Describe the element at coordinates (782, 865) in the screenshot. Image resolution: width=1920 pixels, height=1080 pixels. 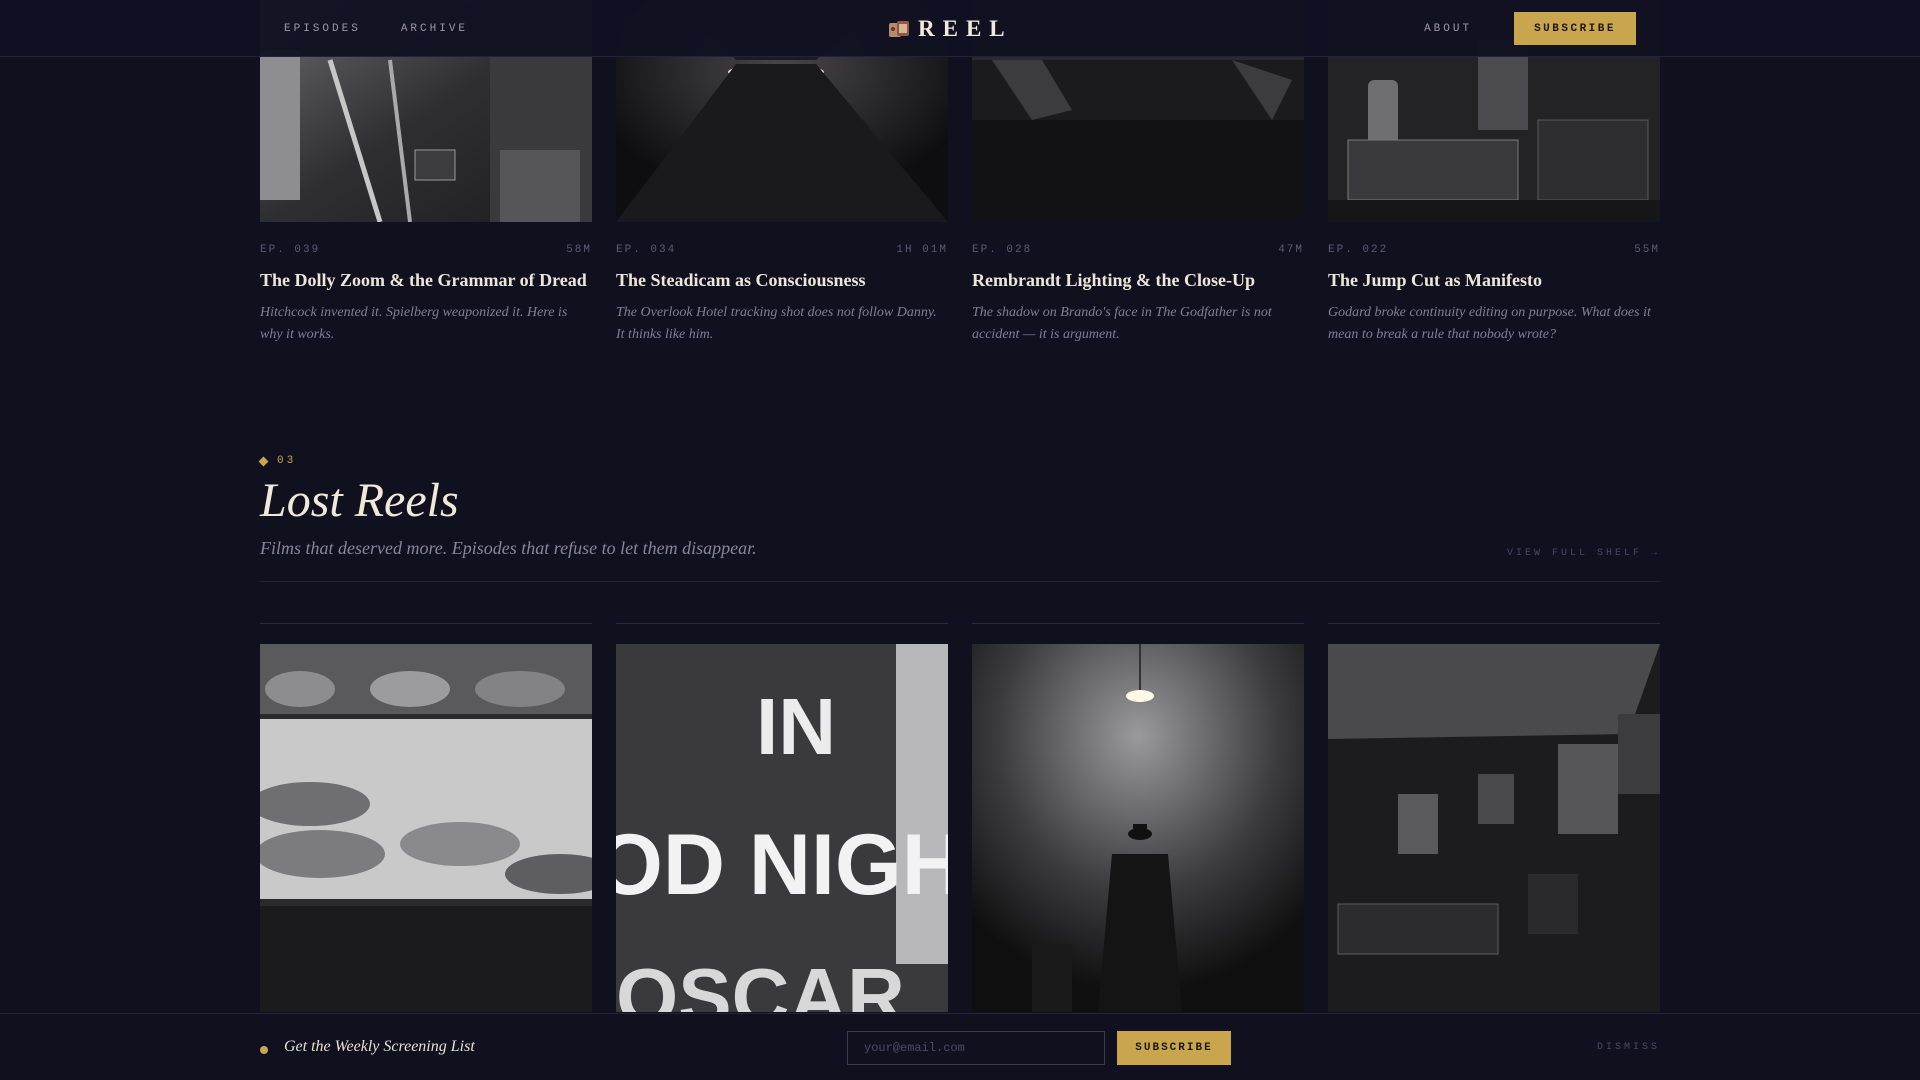
I see `svg-text: OD NIGH` at that location.